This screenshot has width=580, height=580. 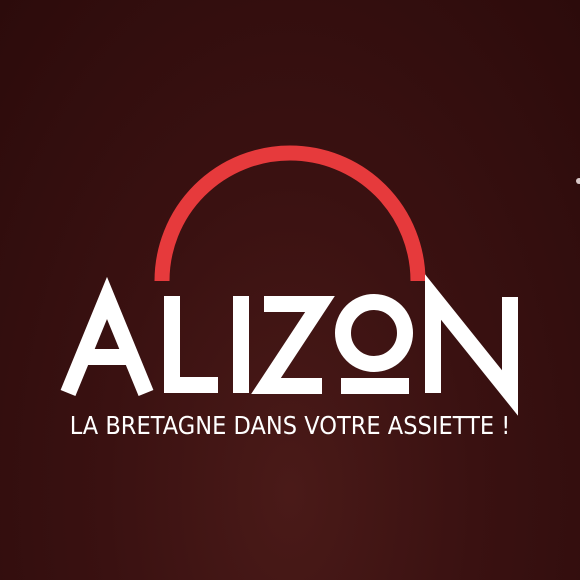 What do you see at coordinates (290, 425) in the screenshot?
I see `tagline: LA BRETAGNE DANS VOTRE ASSIETTE !` at bounding box center [290, 425].